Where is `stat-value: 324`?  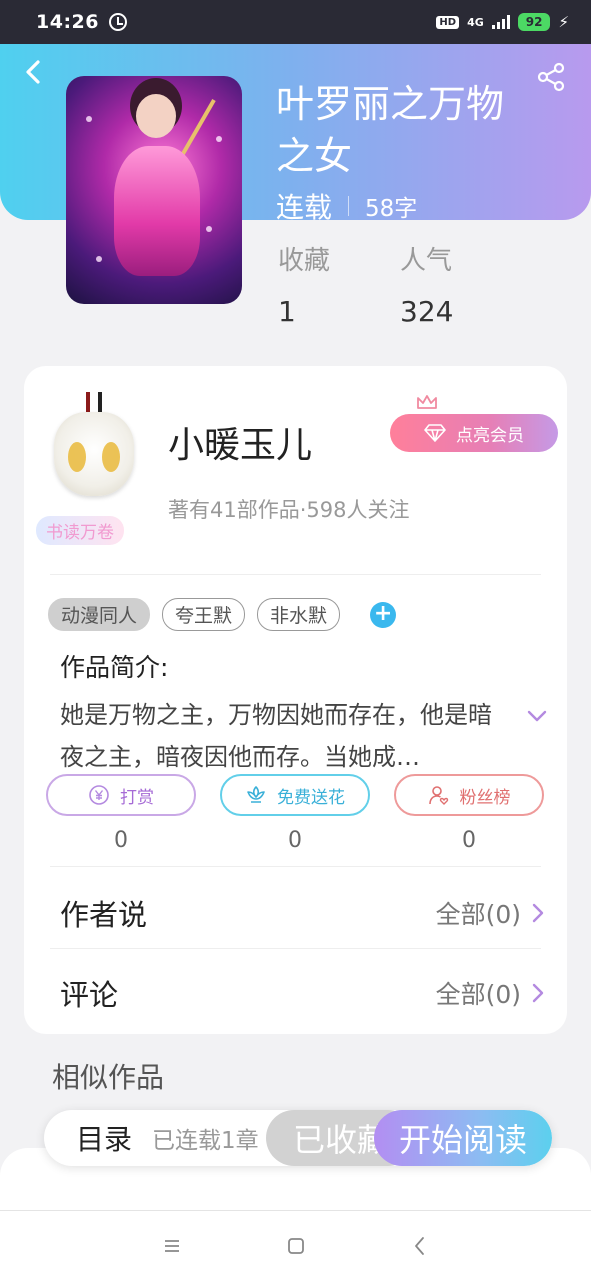
stat-value: 324 is located at coordinates (427, 311).